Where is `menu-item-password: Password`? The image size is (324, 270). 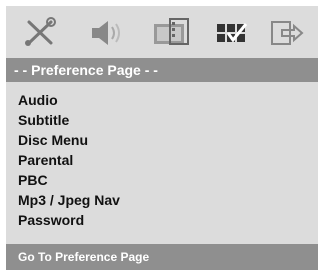
menu-item-password: Password is located at coordinates (163, 220).